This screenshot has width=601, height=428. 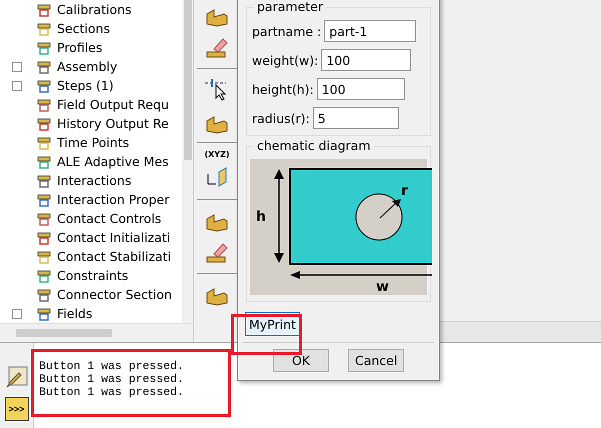 What do you see at coordinates (94, 9) in the screenshot?
I see `tree-item: Calibrations` at bounding box center [94, 9].